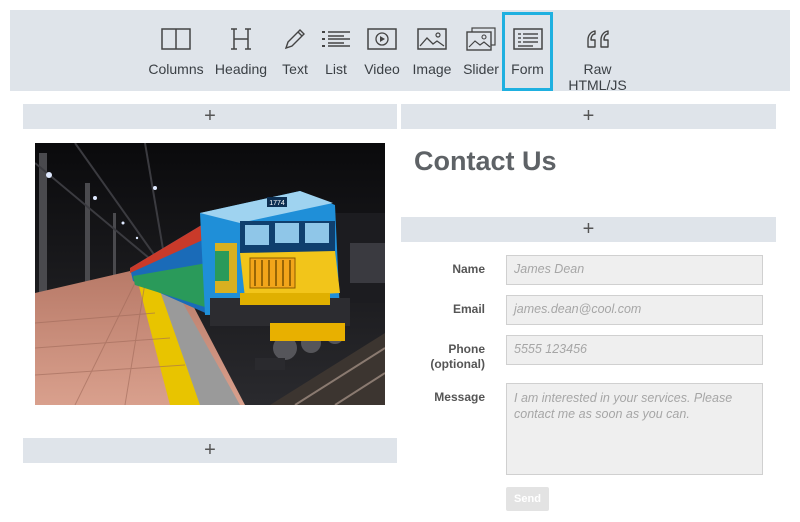 The image size is (800, 522). What do you see at coordinates (481, 39) in the screenshot?
I see `slider-icon` at bounding box center [481, 39].